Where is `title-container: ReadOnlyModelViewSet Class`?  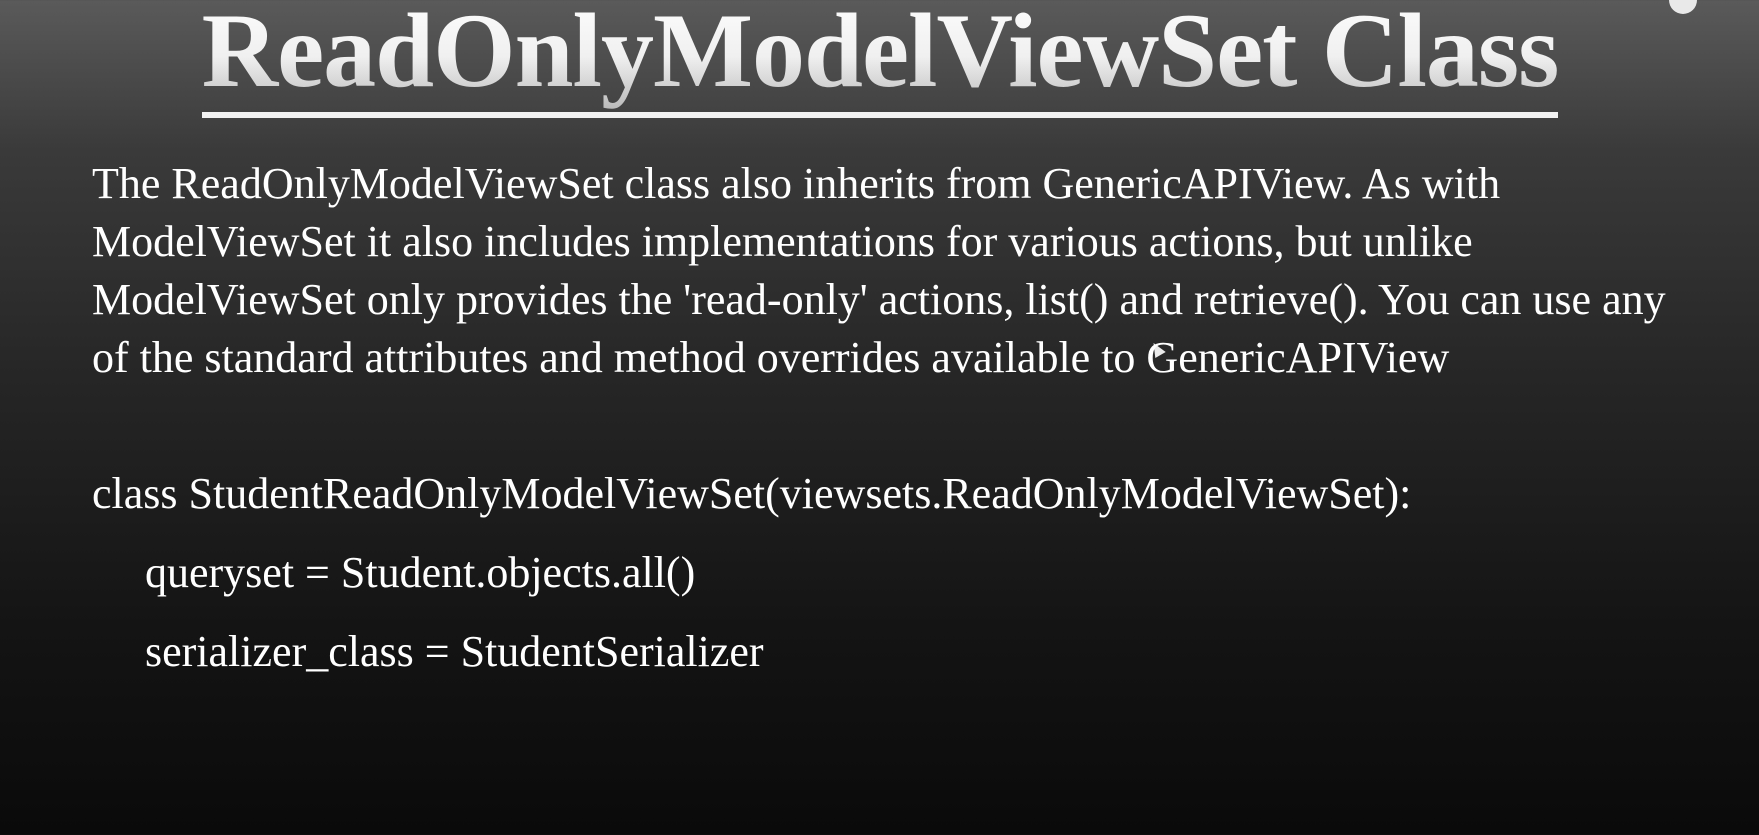 title-container: ReadOnlyModelViewSet Class is located at coordinates (879, 59).